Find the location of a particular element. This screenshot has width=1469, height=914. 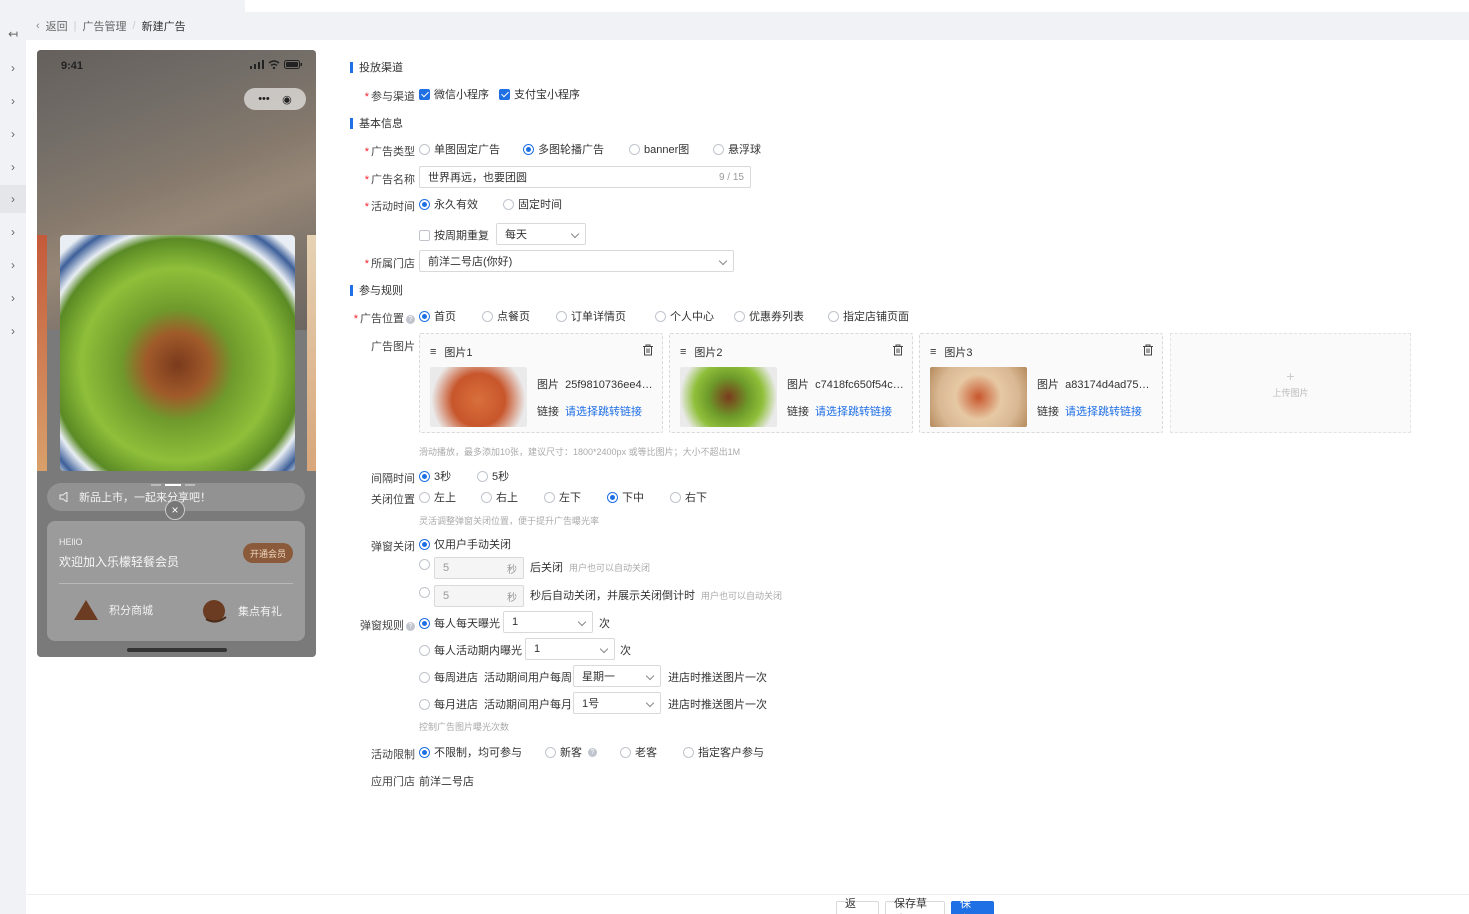

popup-close-button: × is located at coordinates (175, 510).